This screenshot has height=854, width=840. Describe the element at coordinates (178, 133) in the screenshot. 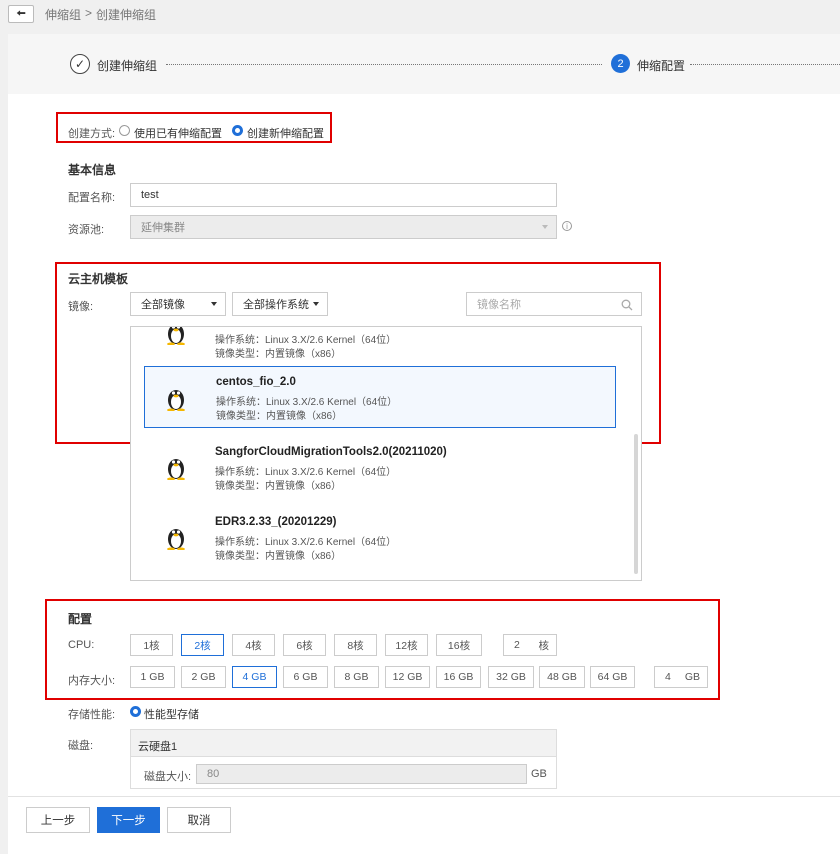

I see `radio-existing-config-label: 使用已有伸缩配置` at that location.